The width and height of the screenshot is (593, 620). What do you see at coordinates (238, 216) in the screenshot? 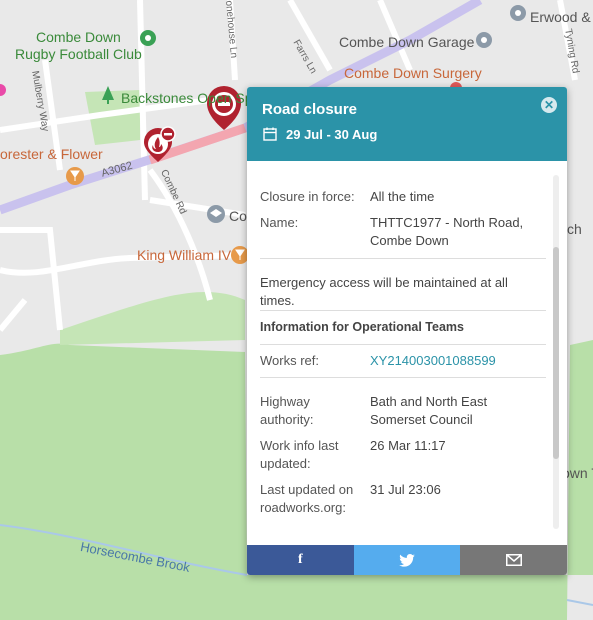
I see `label-co-partial: Co` at bounding box center [238, 216].